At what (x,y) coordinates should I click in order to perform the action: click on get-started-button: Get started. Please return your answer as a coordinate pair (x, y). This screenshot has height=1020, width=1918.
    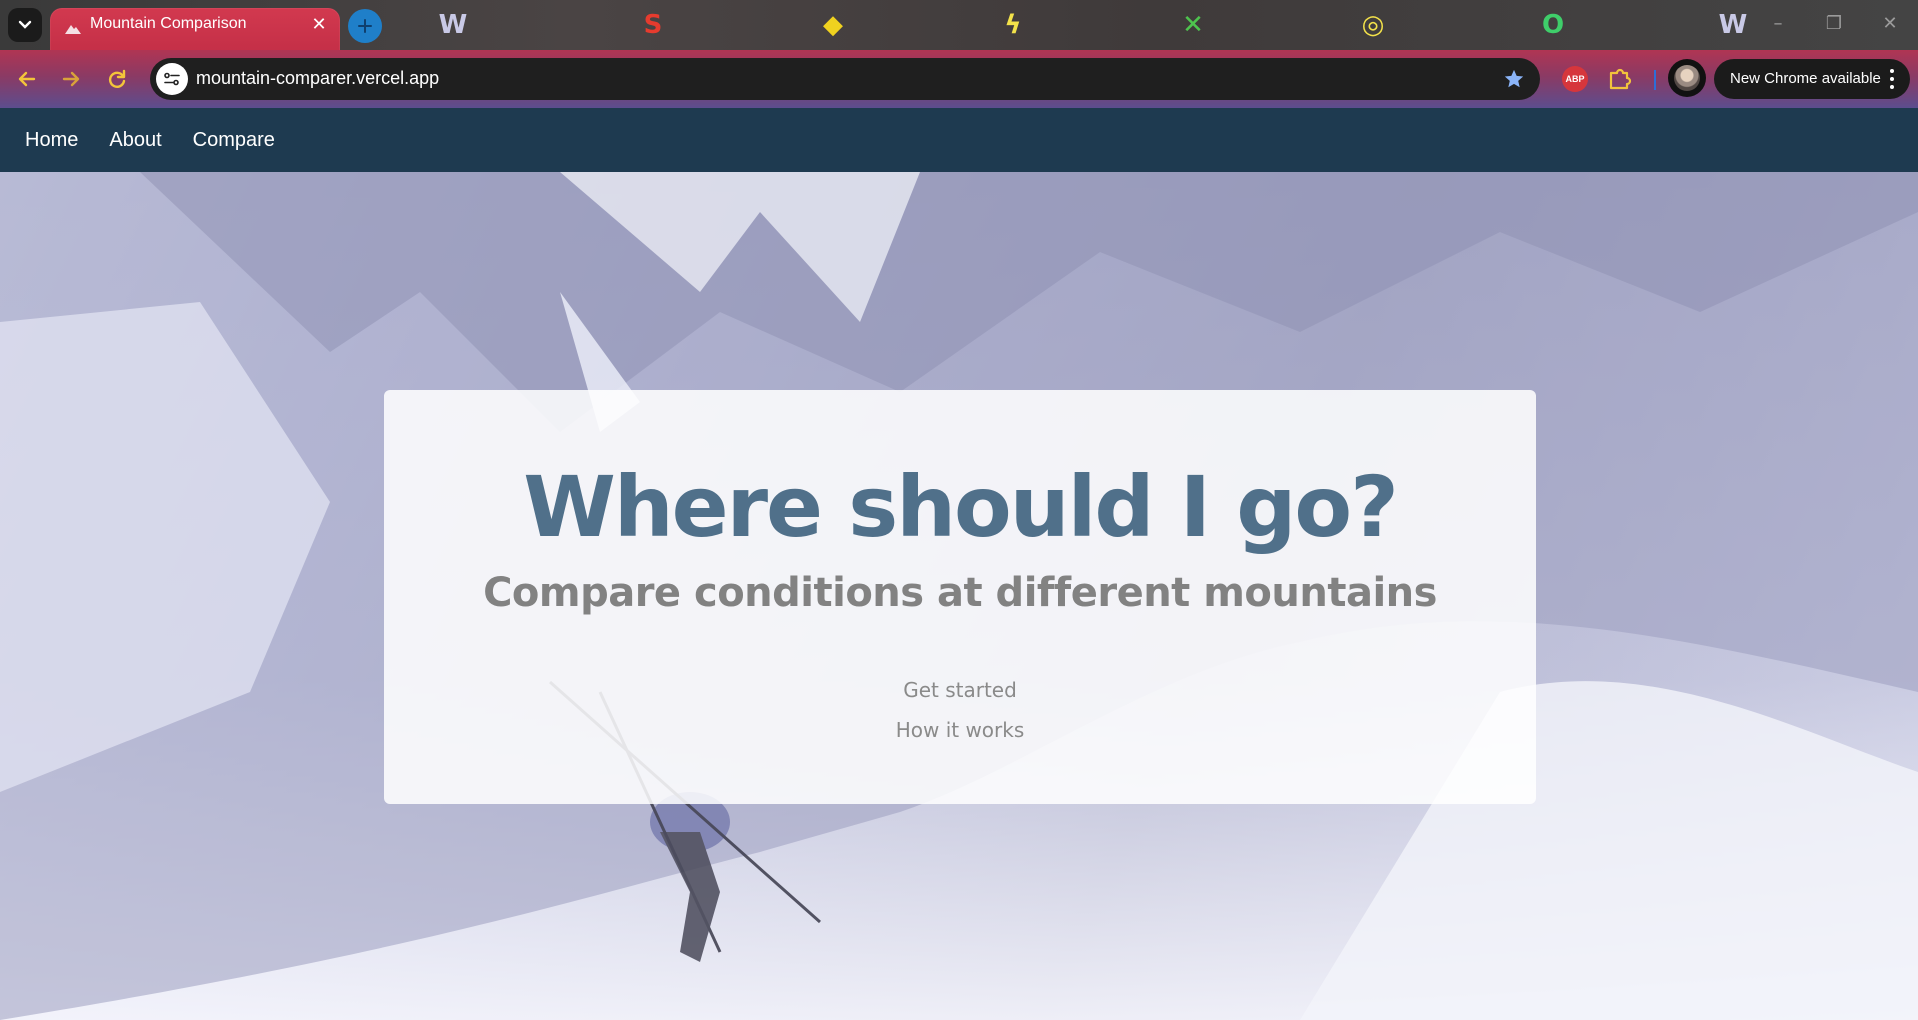
    Looking at the image, I should click on (960, 690).